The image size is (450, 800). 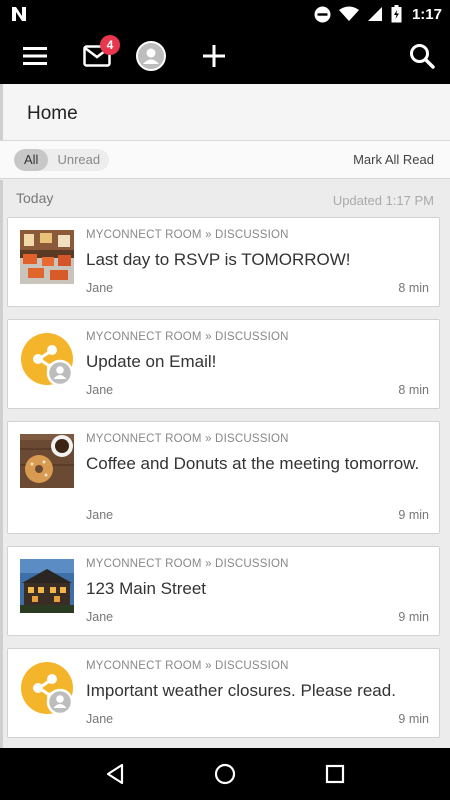 I want to click on hamburger-menu-icon, so click(x=35, y=56).